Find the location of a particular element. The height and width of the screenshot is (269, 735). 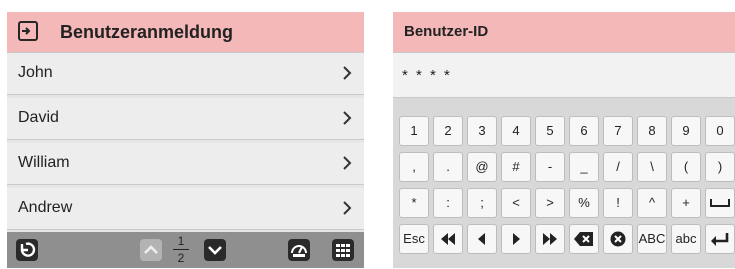

key-greater-than: > is located at coordinates (550, 203).